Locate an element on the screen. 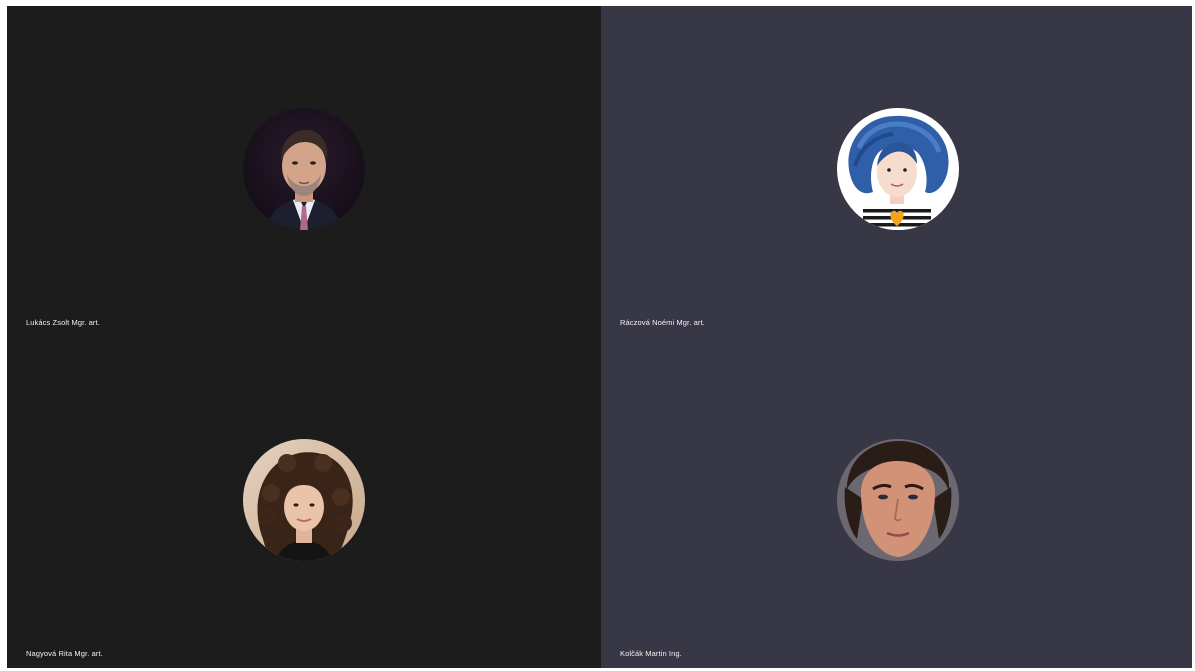 This screenshot has height=671, width=1195. participant-name: Ráczová Noémi Mgr. art. is located at coordinates (662, 322).